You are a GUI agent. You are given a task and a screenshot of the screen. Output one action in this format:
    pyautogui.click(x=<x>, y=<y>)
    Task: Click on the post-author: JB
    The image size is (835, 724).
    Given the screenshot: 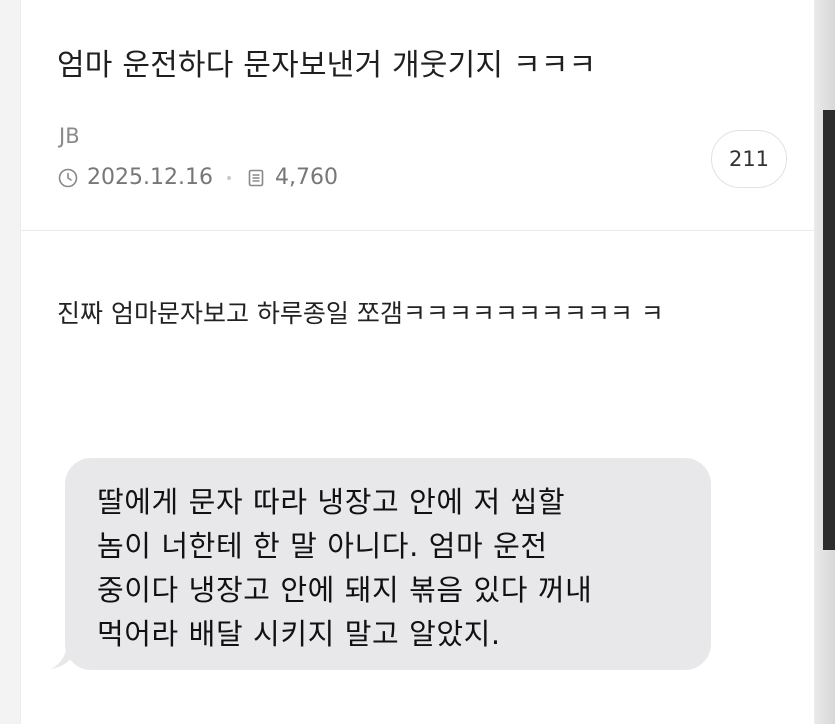 What is the action you would take?
    pyautogui.click(x=69, y=136)
    